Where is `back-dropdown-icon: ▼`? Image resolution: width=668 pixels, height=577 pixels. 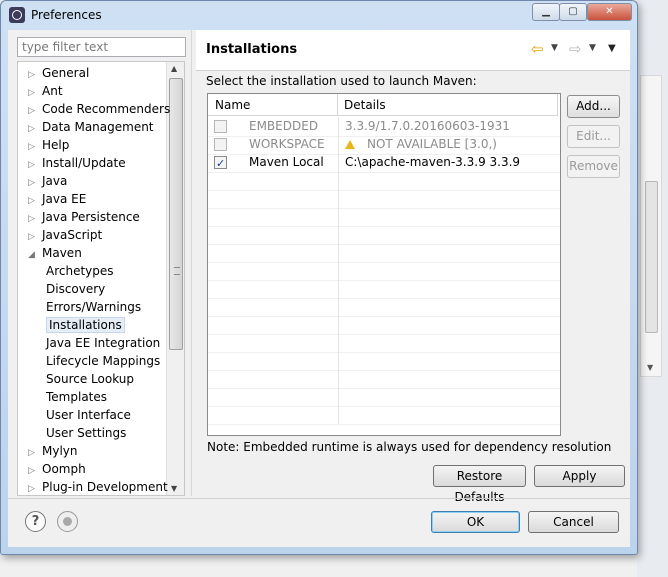 back-dropdown-icon: ▼ is located at coordinates (554, 48).